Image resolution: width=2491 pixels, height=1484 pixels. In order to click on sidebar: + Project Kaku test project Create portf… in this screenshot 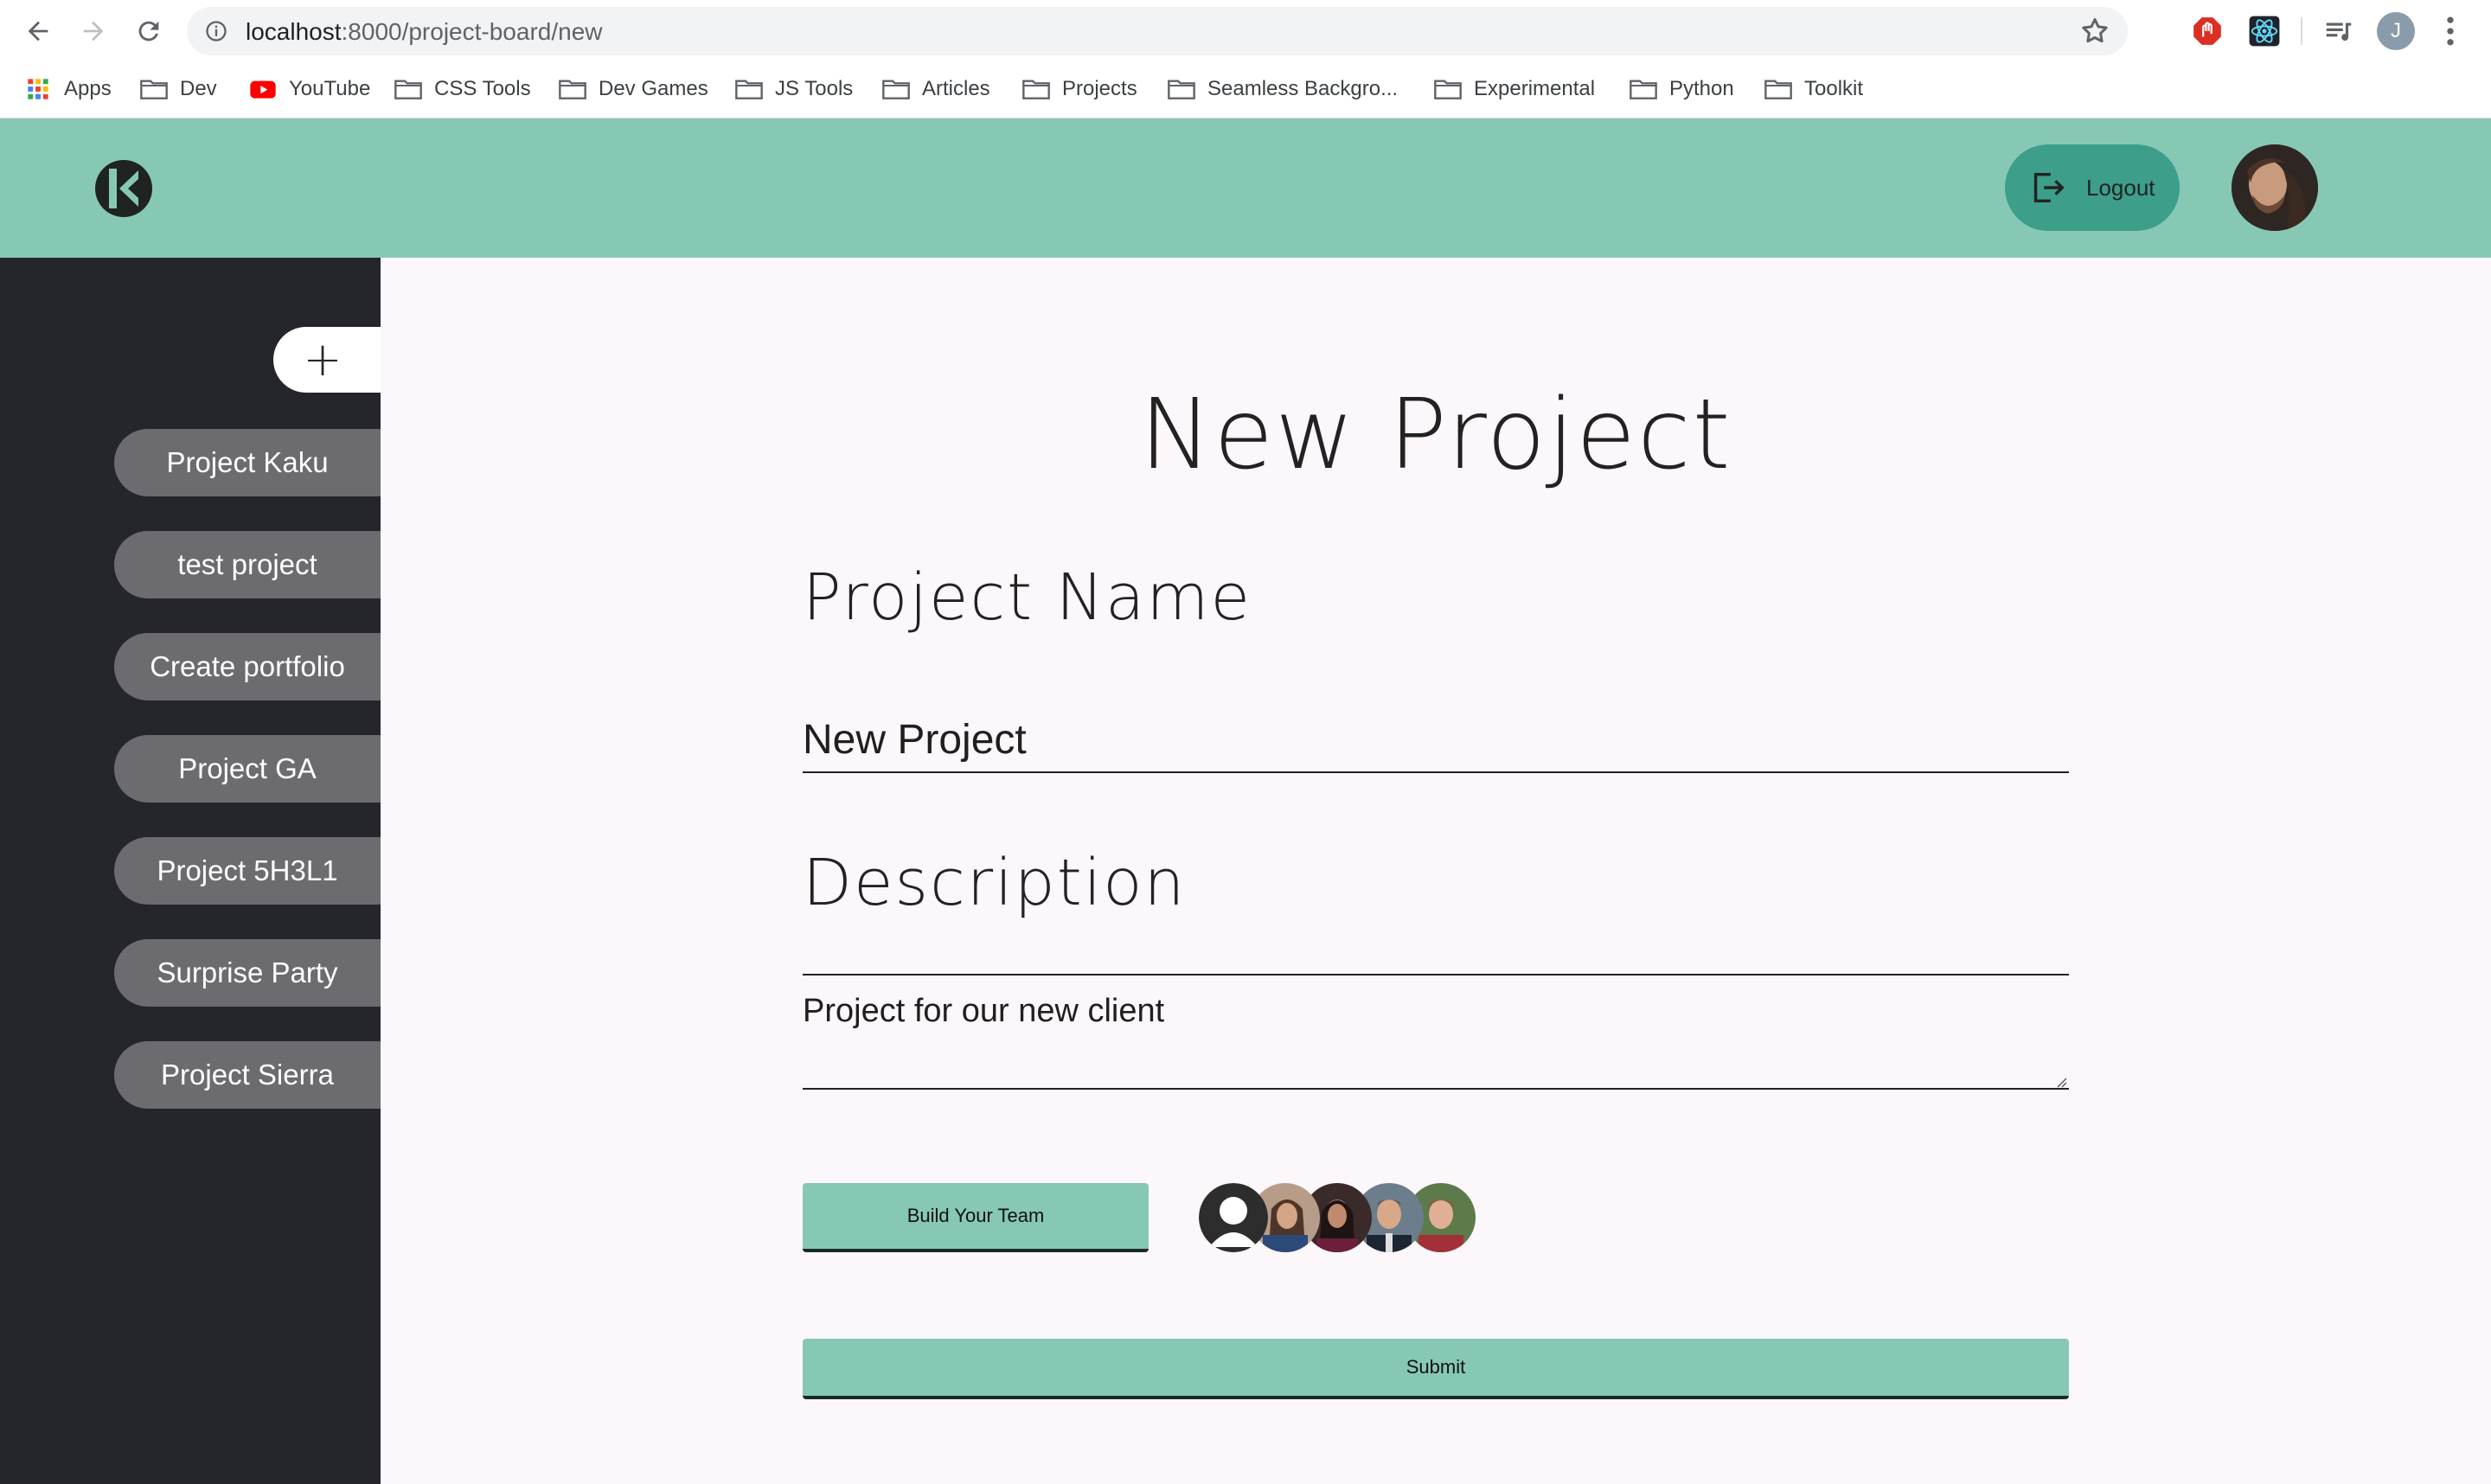, I will do `click(191, 871)`.